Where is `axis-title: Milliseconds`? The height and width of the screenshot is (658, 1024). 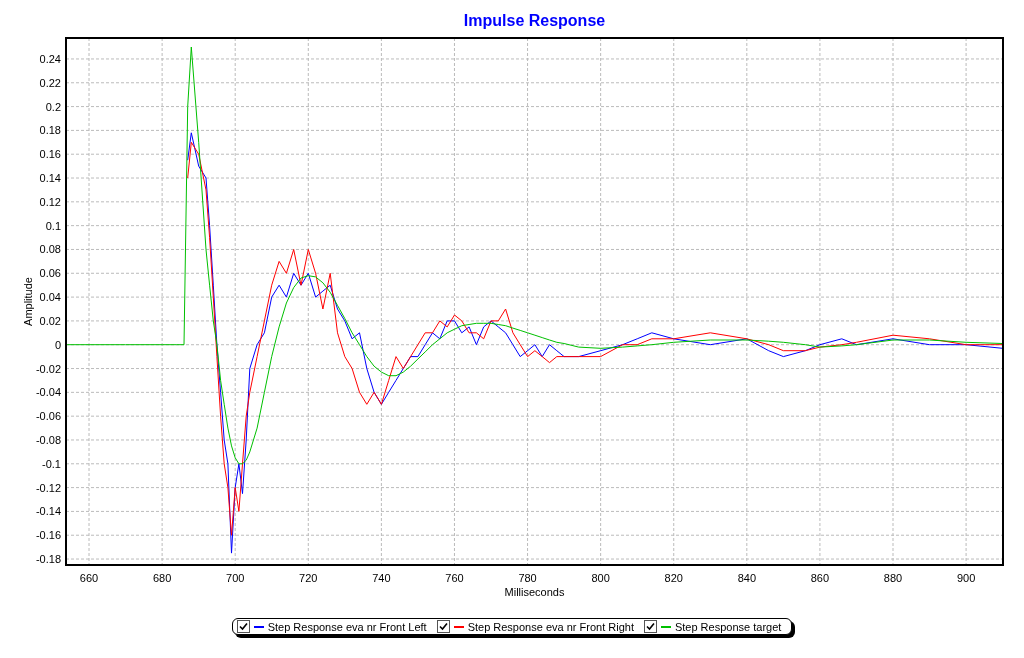
axis-title: Milliseconds is located at coordinates (534, 592).